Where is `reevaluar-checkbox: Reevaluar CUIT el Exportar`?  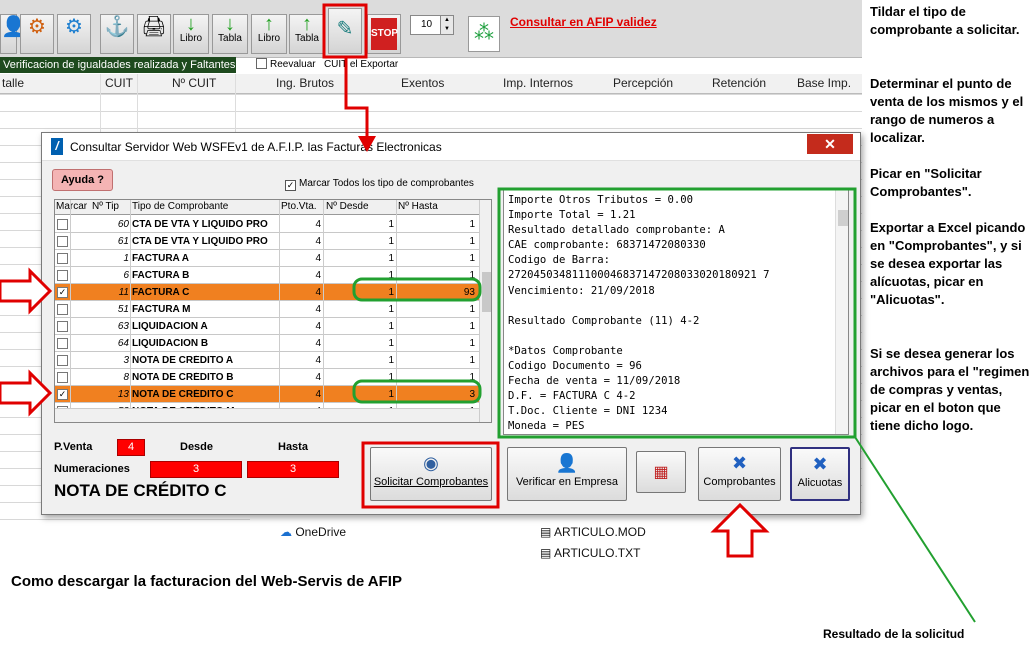 reevaluar-checkbox: Reevaluar CUIT el Exportar is located at coordinates (327, 65).